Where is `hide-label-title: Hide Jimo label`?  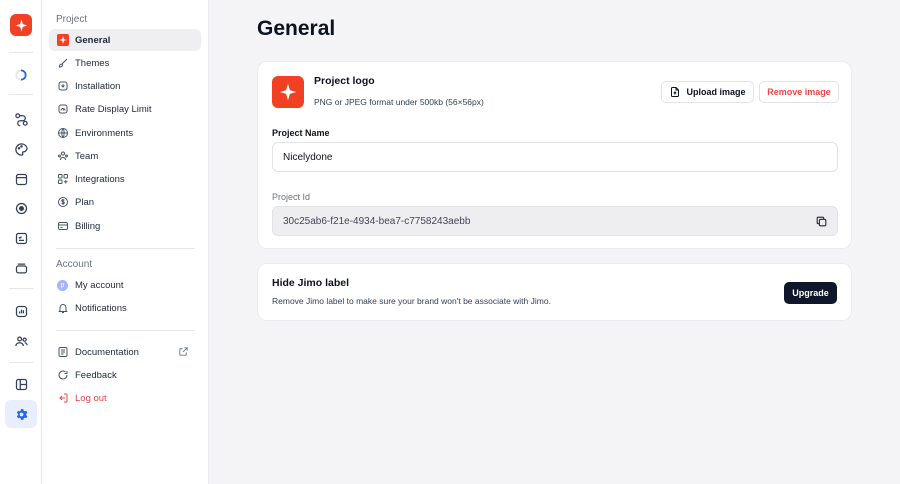 hide-label-title: Hide Jimo label is located at coordinates (311, 283).